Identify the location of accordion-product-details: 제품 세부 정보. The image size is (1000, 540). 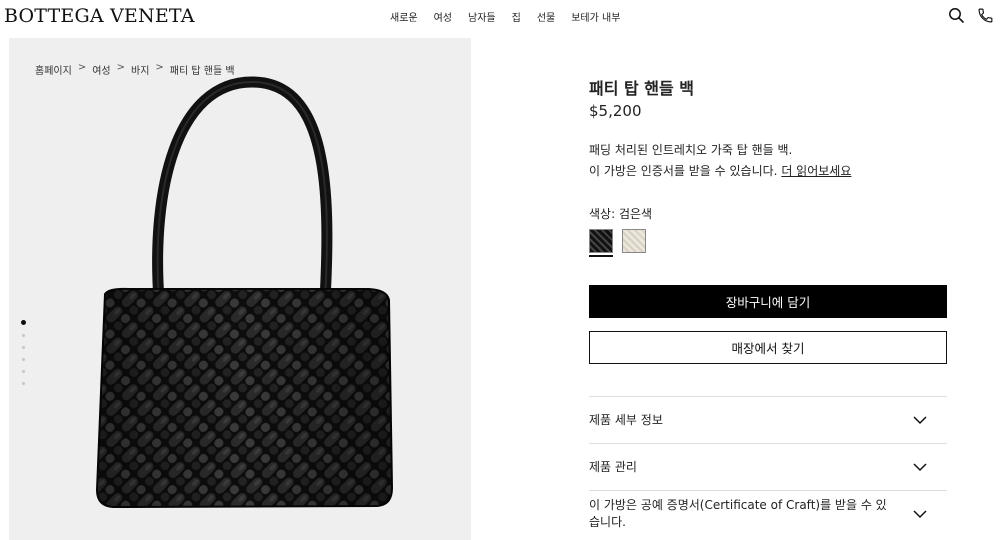
(768, 419).